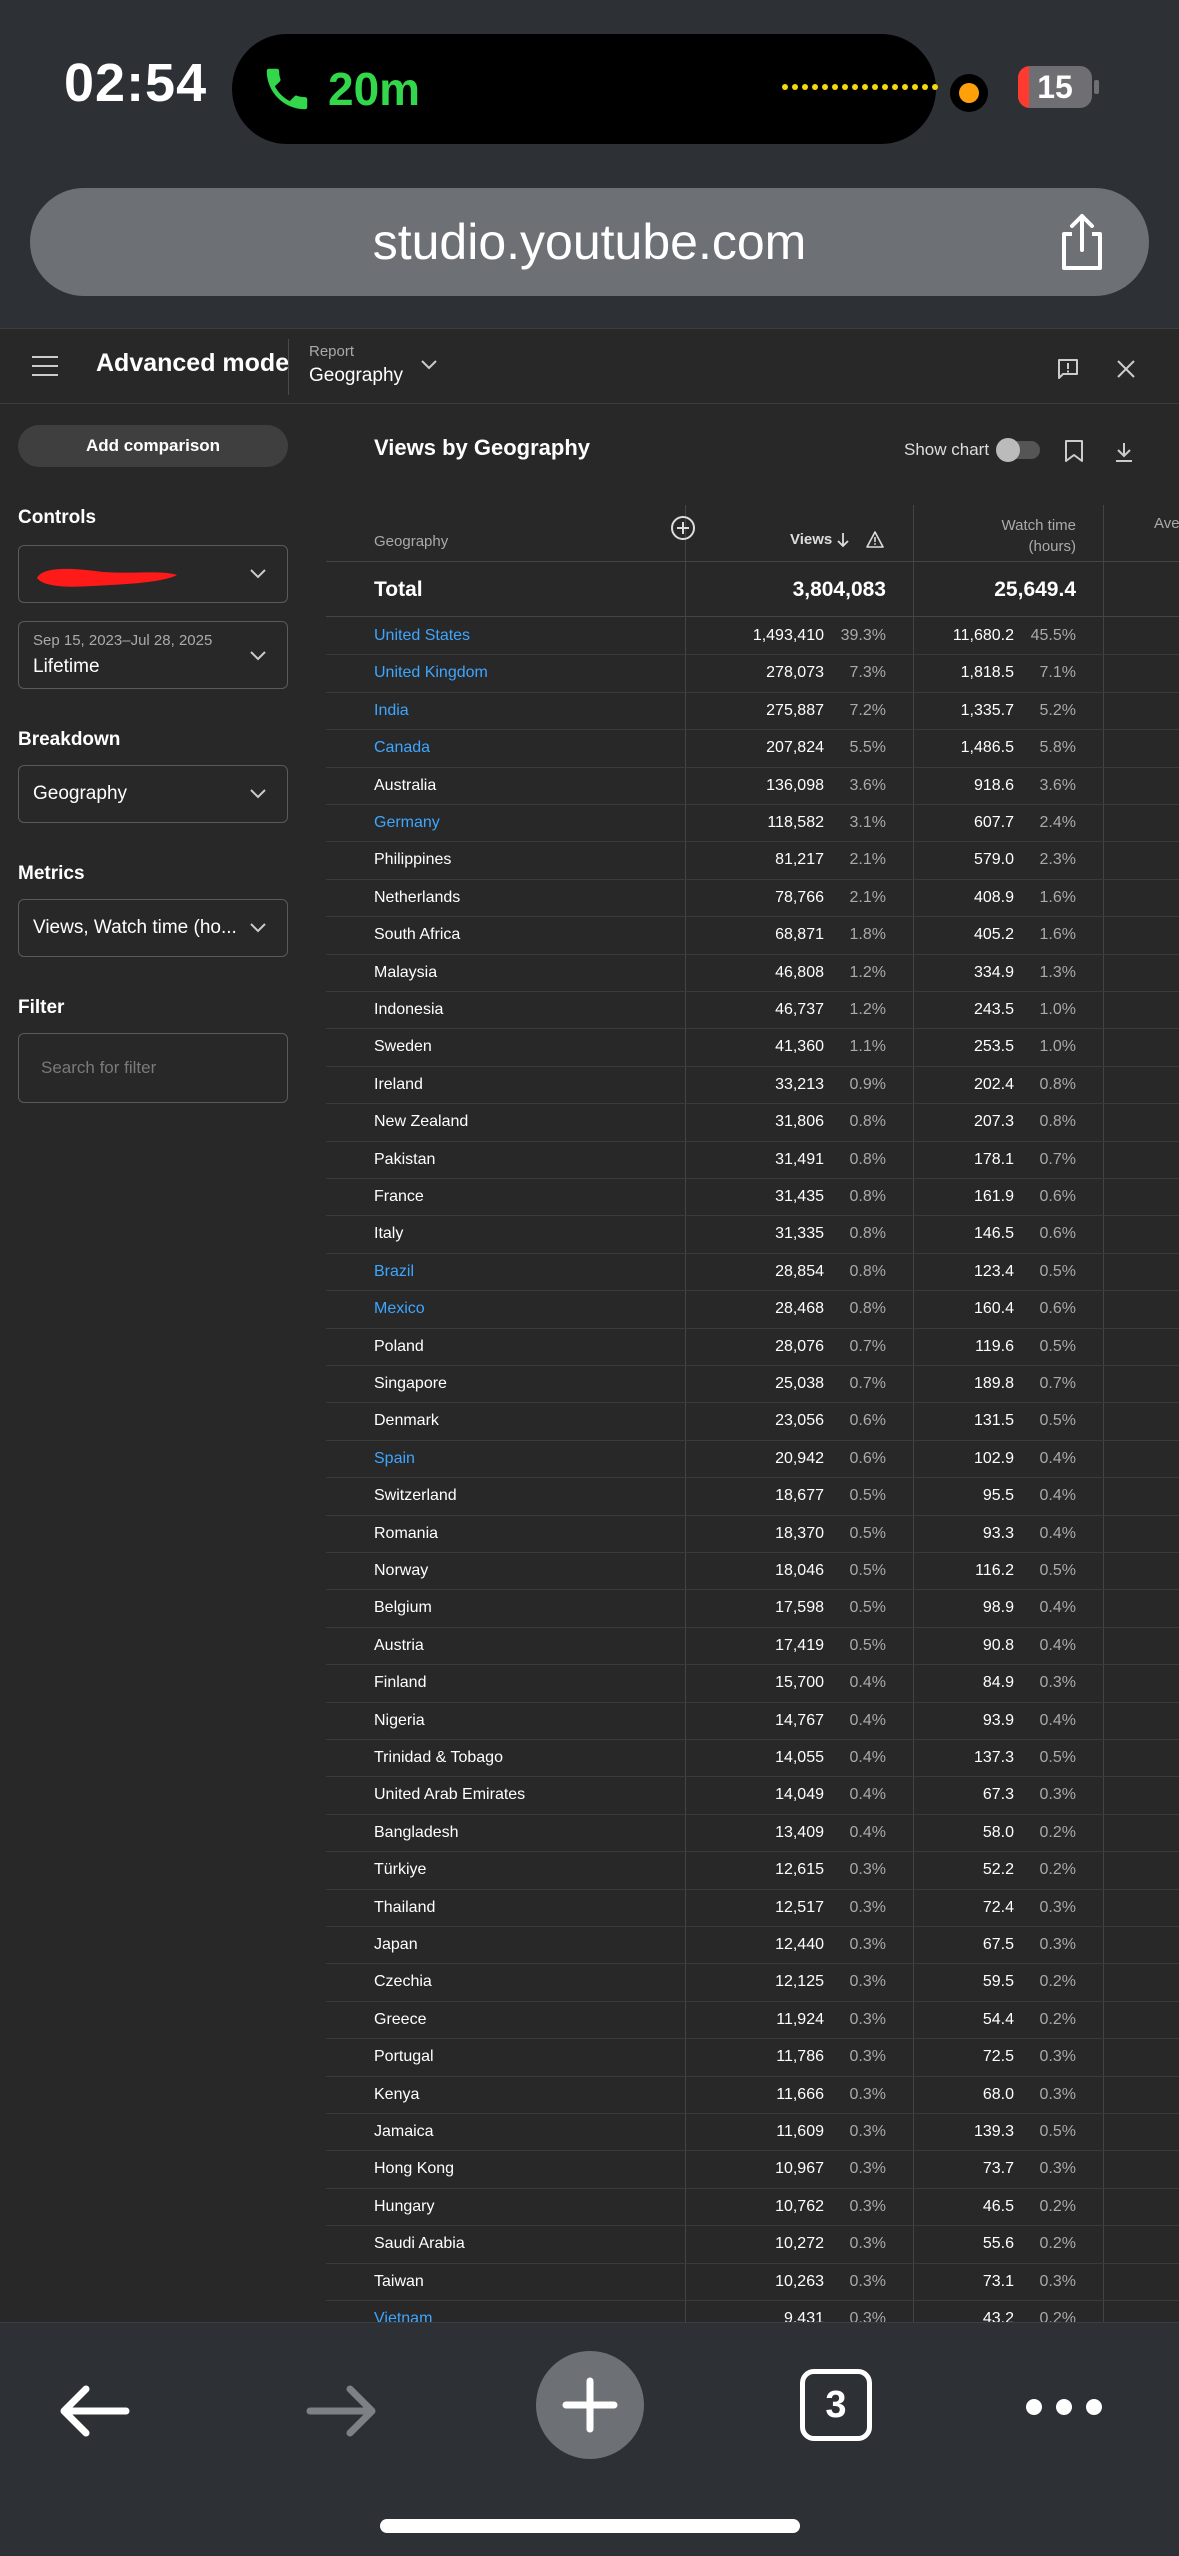 The width and height of the screenshot is (1179, 2556). What do you see at coordinates (342, 2411) in the screenshot?
I see `forward-icon` at bounding box center [342, 2411].